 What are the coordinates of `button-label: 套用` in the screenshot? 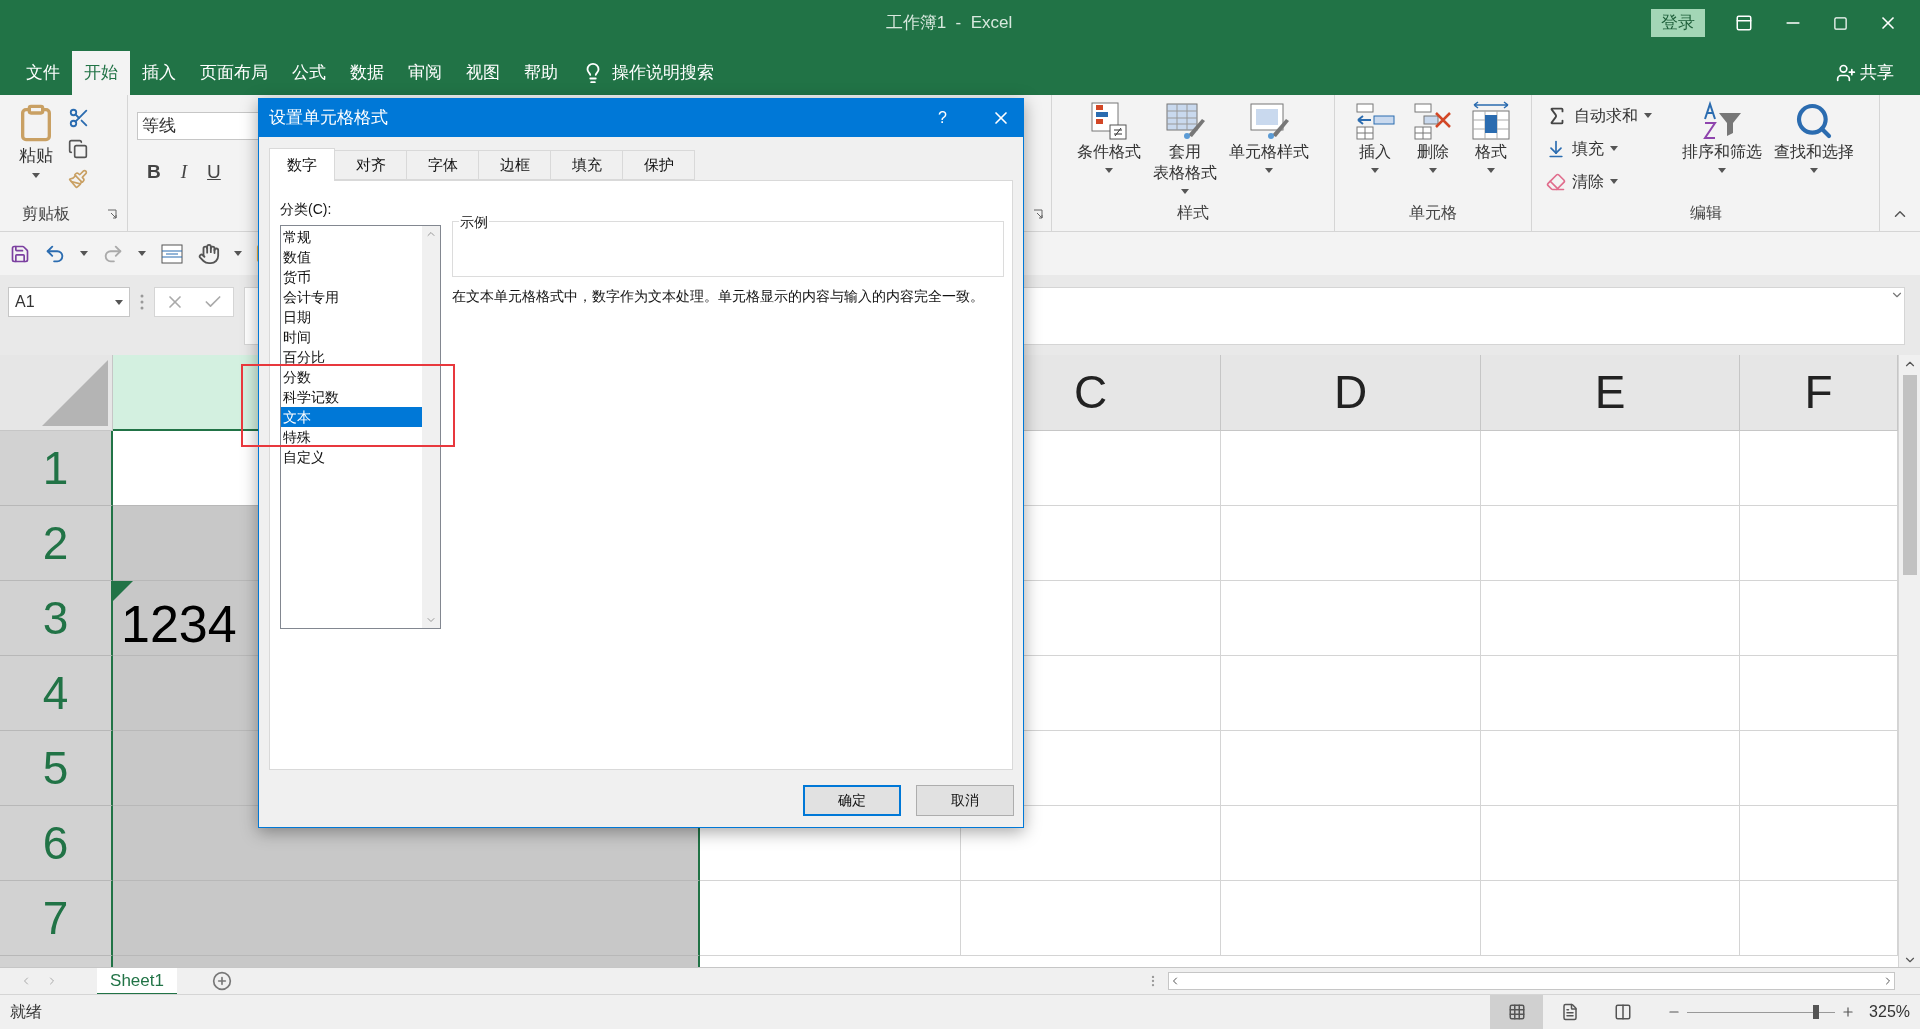 It's located at (1185, 152).